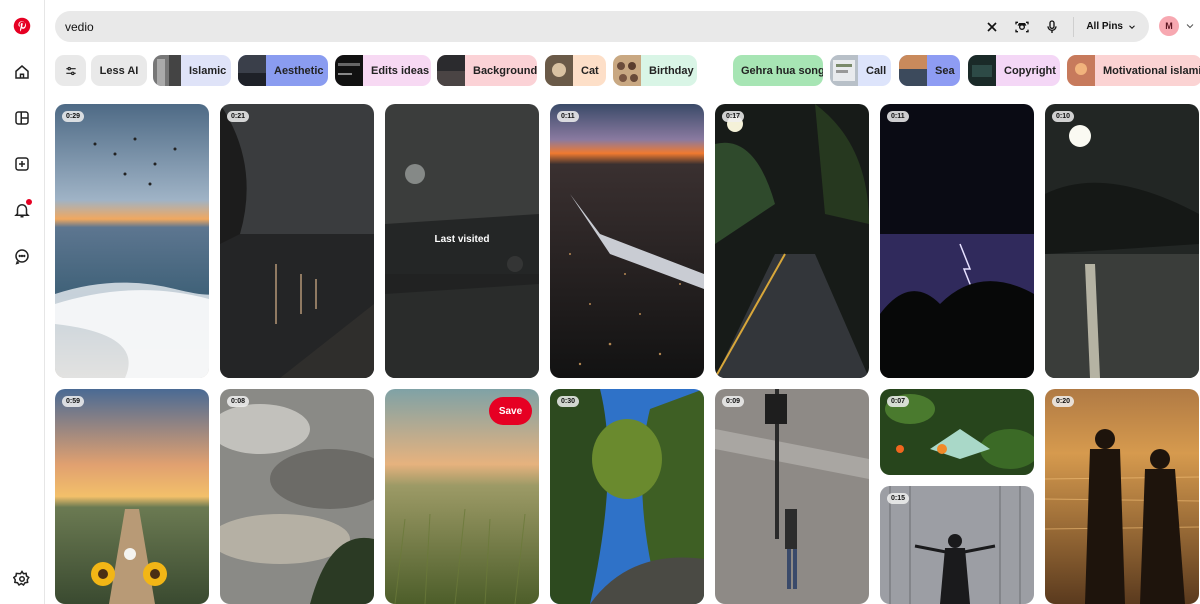 Image resolution: width=1200 pixels, height=604 pixels. What do you see at coordinates (876, 70) in the screenshot?
I see `chip-label: Call` at bounding box center [876, 70].